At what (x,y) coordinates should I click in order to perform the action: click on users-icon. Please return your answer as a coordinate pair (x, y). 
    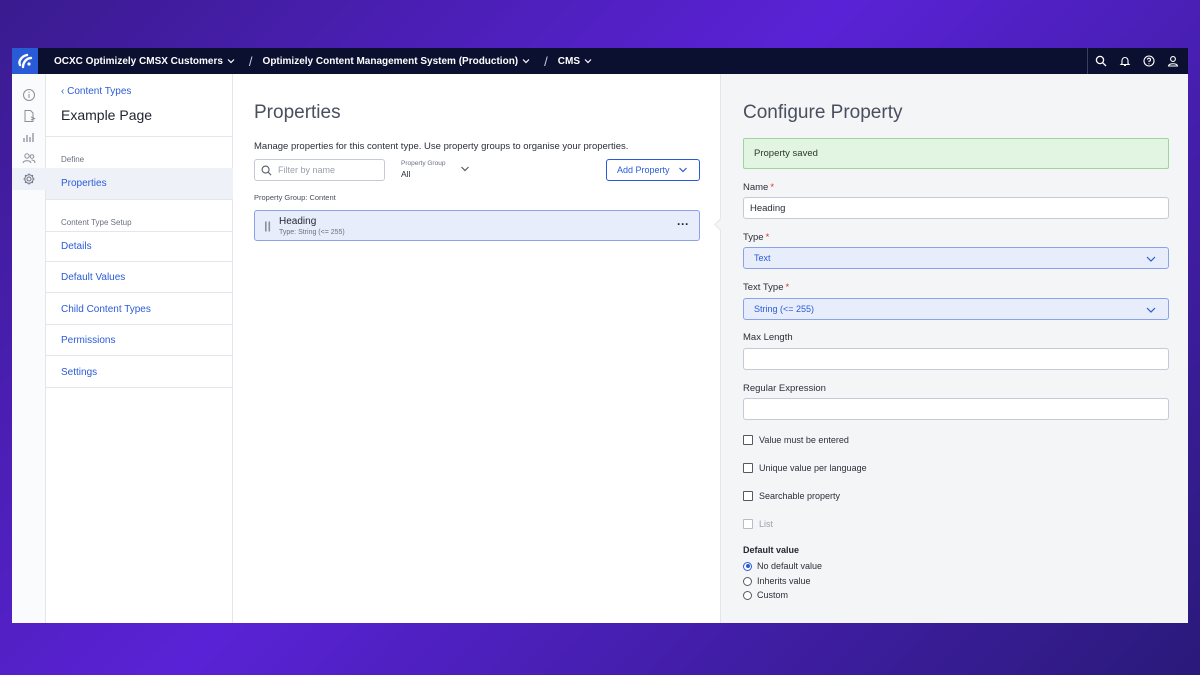
    Looking at the image, I should click on (29, 158).